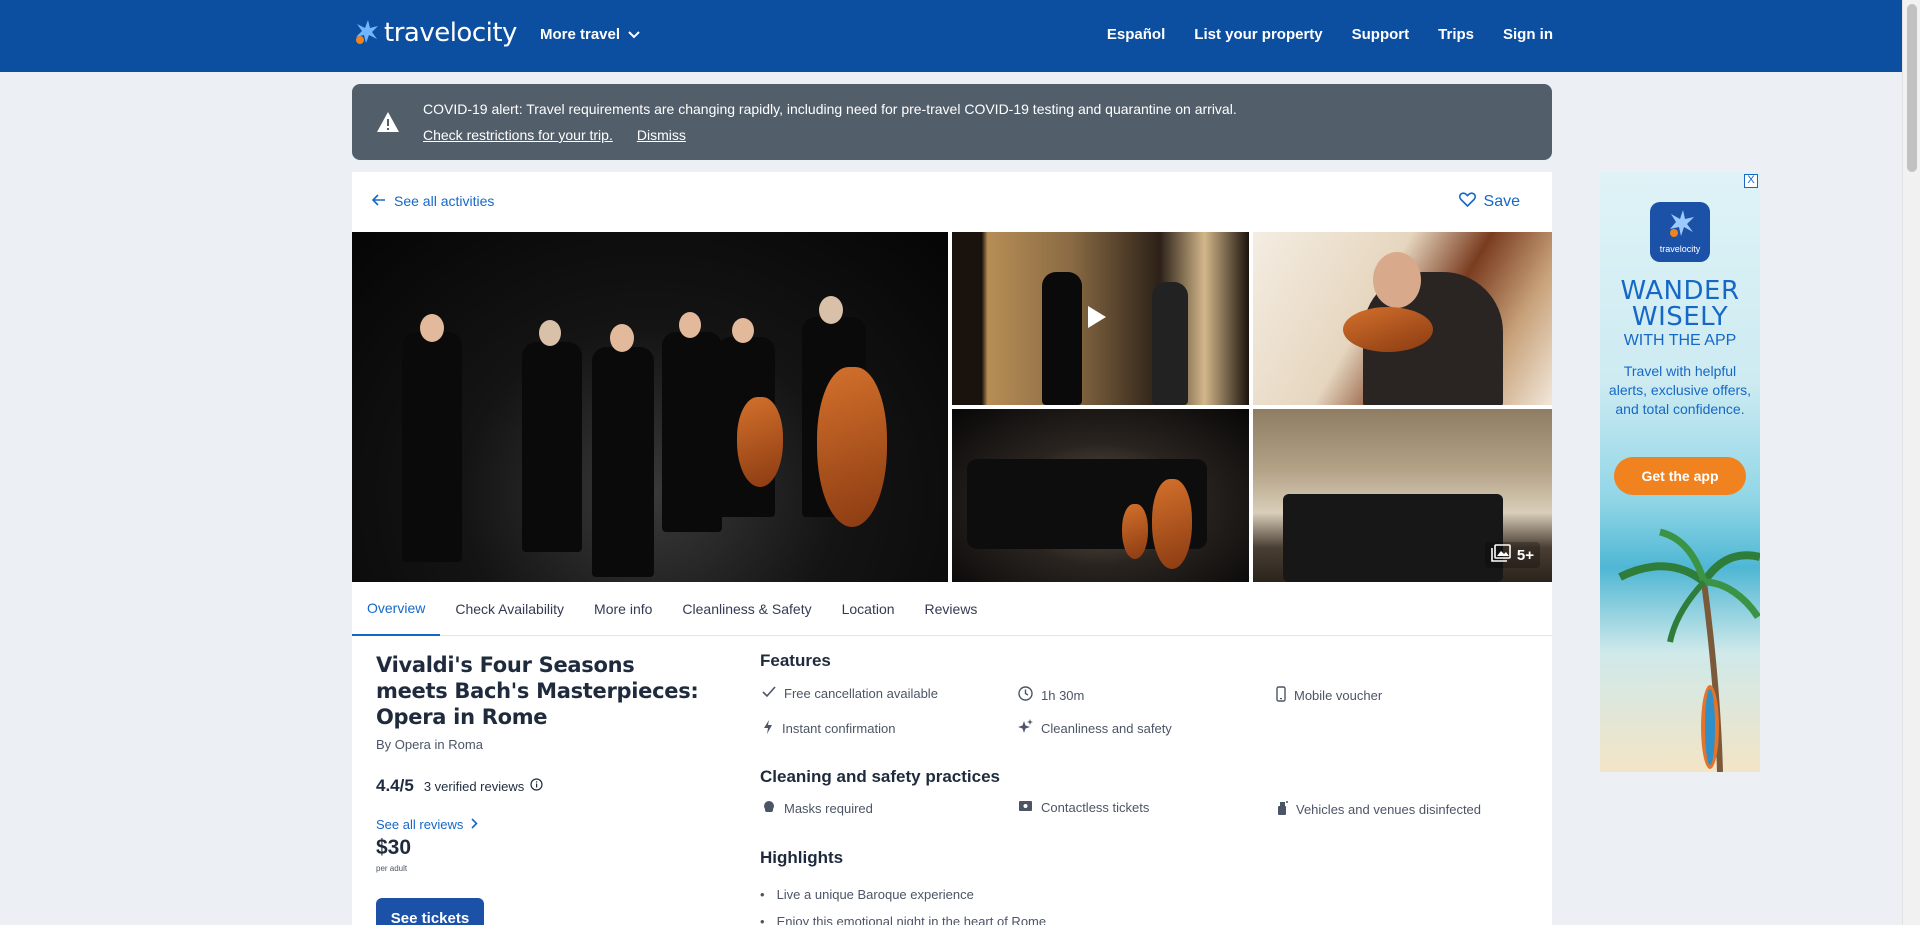 The image size is (1920, 925). What do you see at coordinates (392, 868) in the screenshot?
I see `price-unit: per adult` at bounding box center [392, 868].